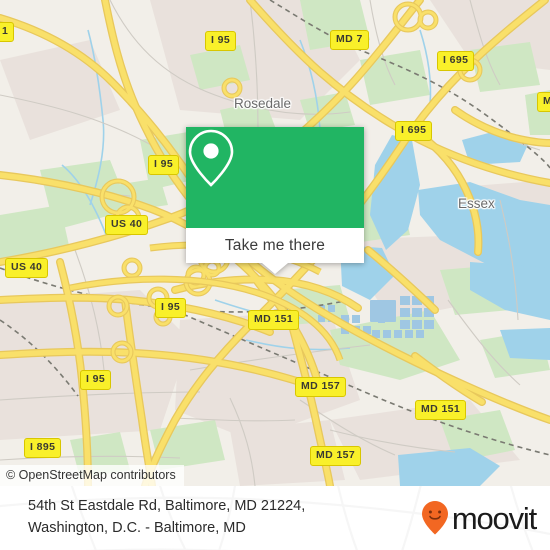 This screenshot has height=550, width=550. I want to click on map-pin-icon, so click(211, 158).